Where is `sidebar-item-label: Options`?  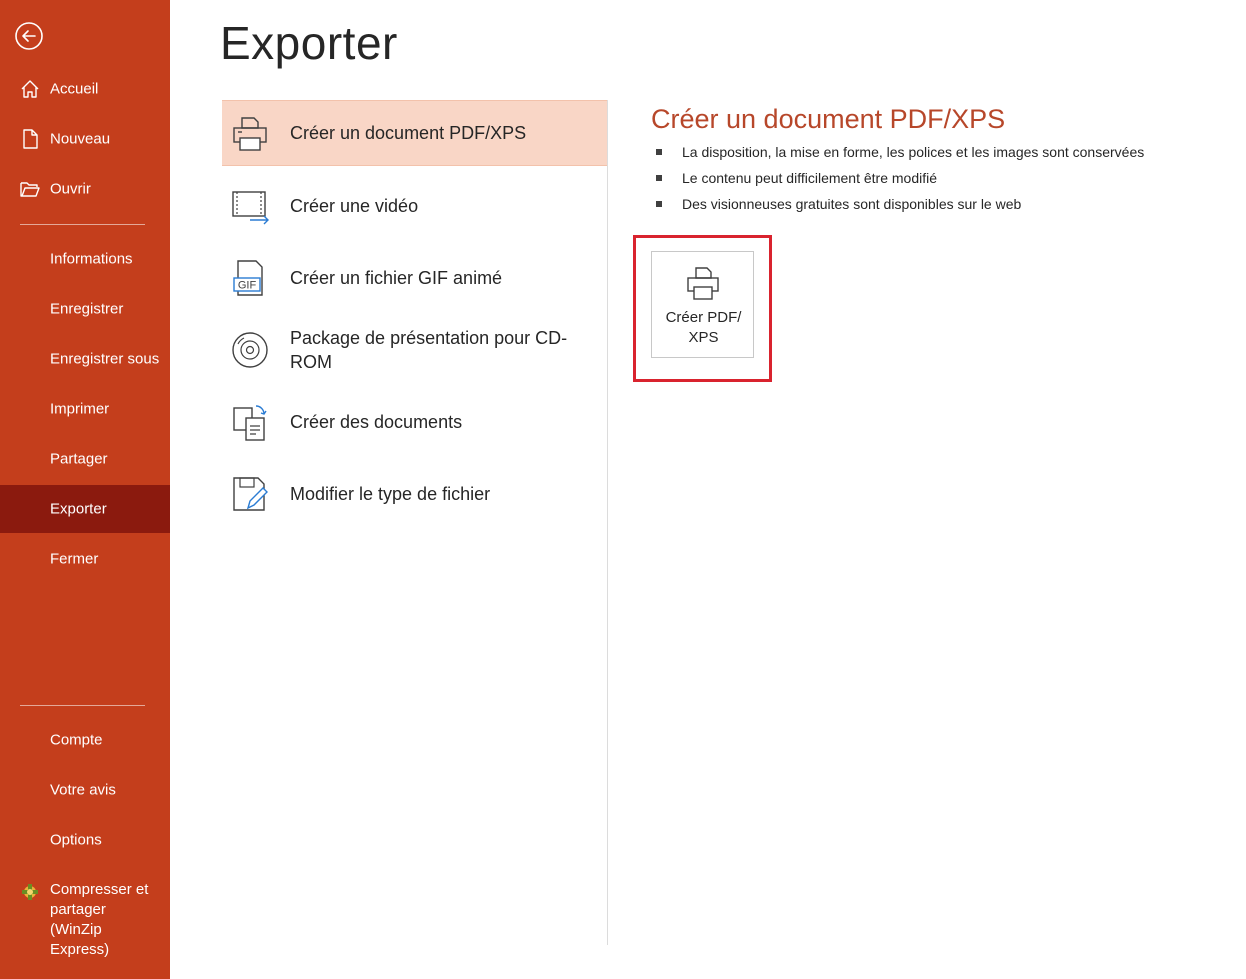
sidebar-item-label: Options is located at coordinates (76, 840).